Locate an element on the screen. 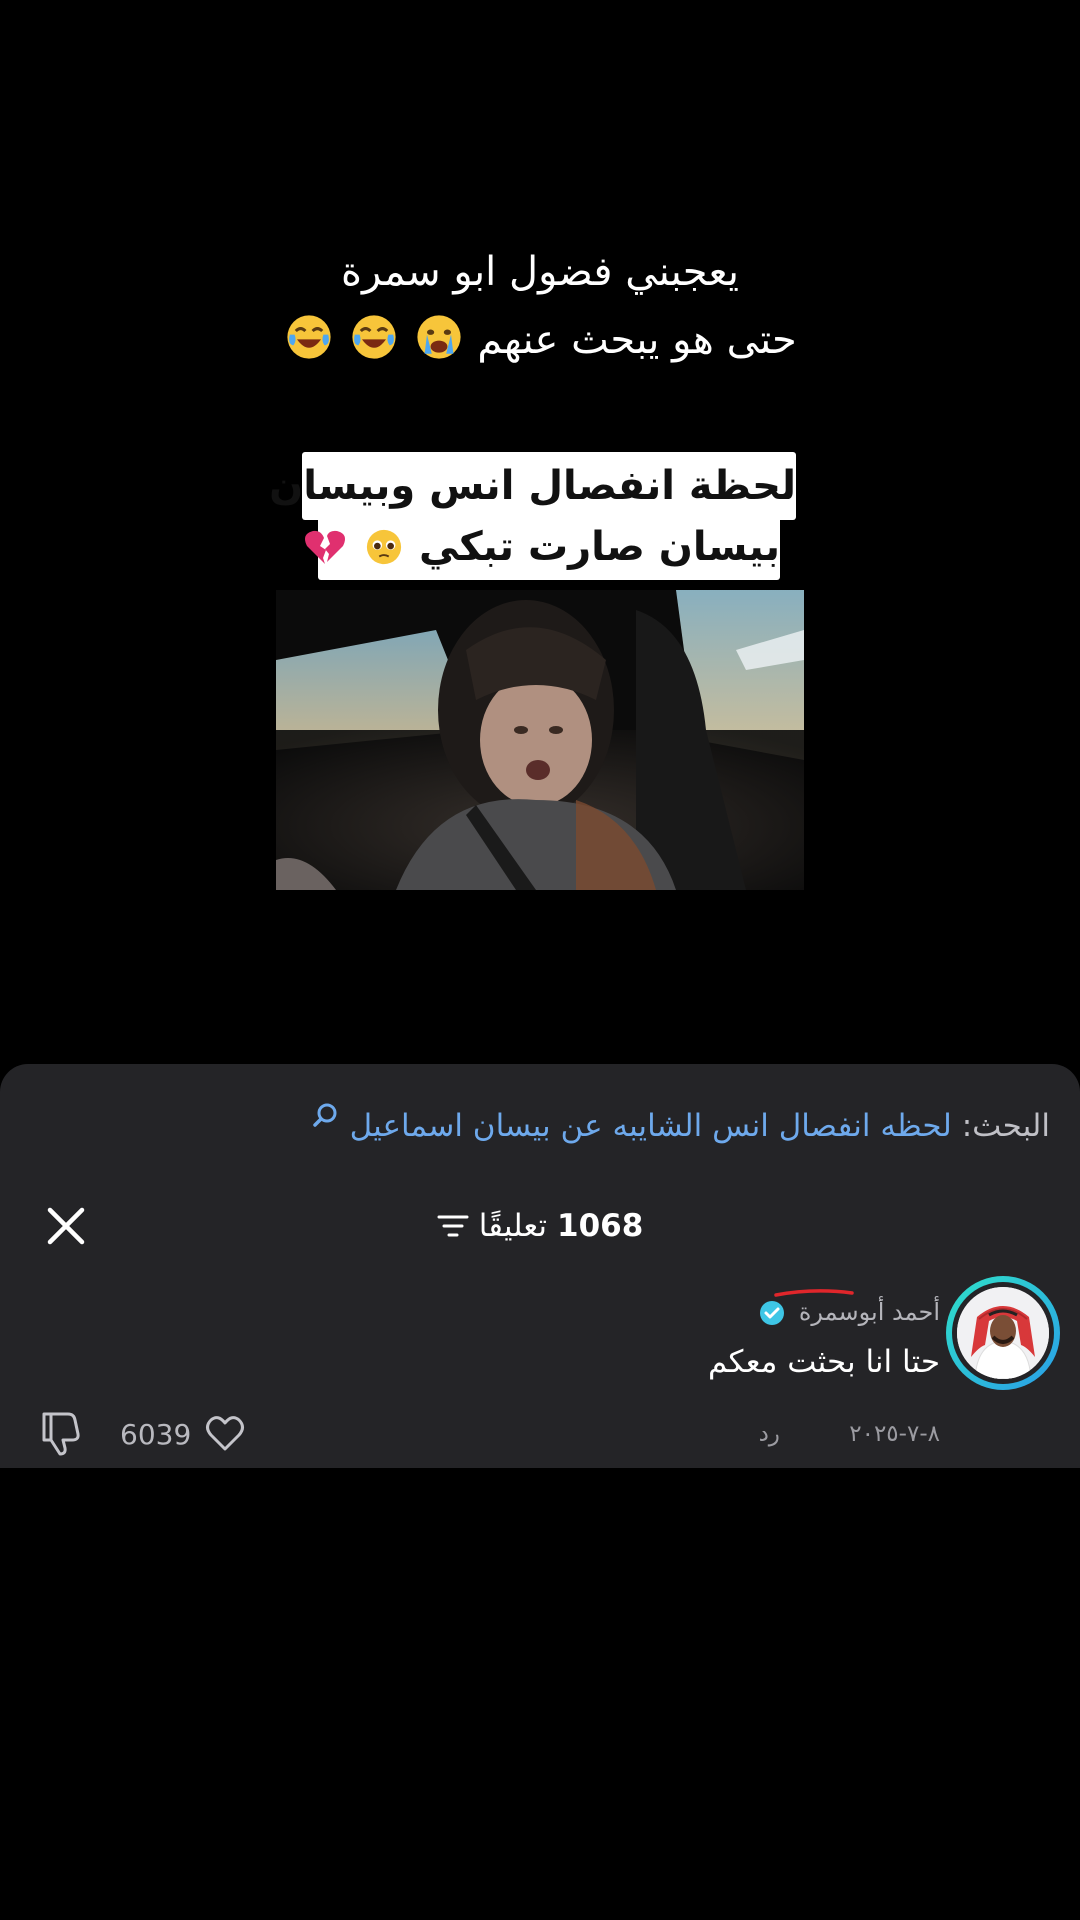  caption-line-2-text: حتى هو يبحث عنهم is located at coordinates (637, 340).